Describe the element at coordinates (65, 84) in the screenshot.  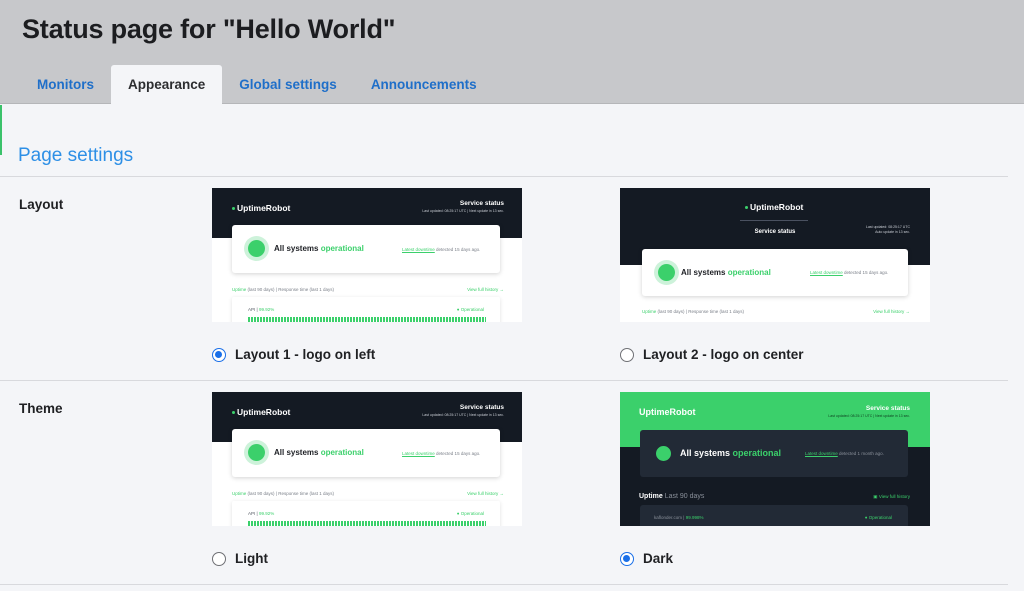
I see `tab-monitors: Monitors` at that location.